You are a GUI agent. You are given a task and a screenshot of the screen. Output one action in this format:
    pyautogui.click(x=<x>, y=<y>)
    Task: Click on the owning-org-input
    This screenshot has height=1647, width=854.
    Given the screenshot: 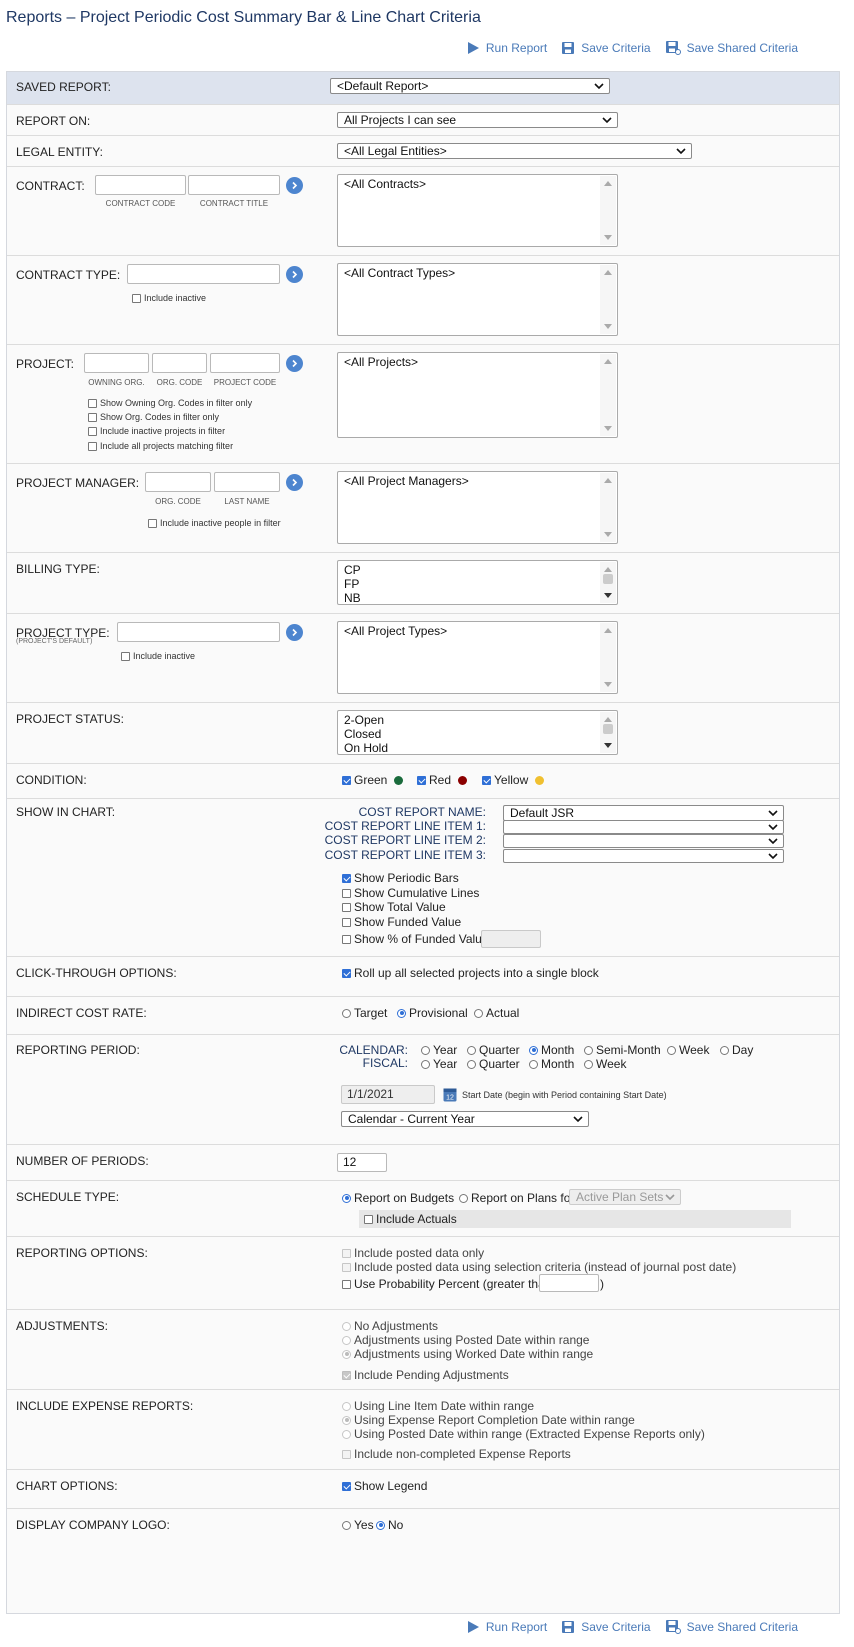 What is the action you would take?
    pyautogui.click(x=116, y=363)
    